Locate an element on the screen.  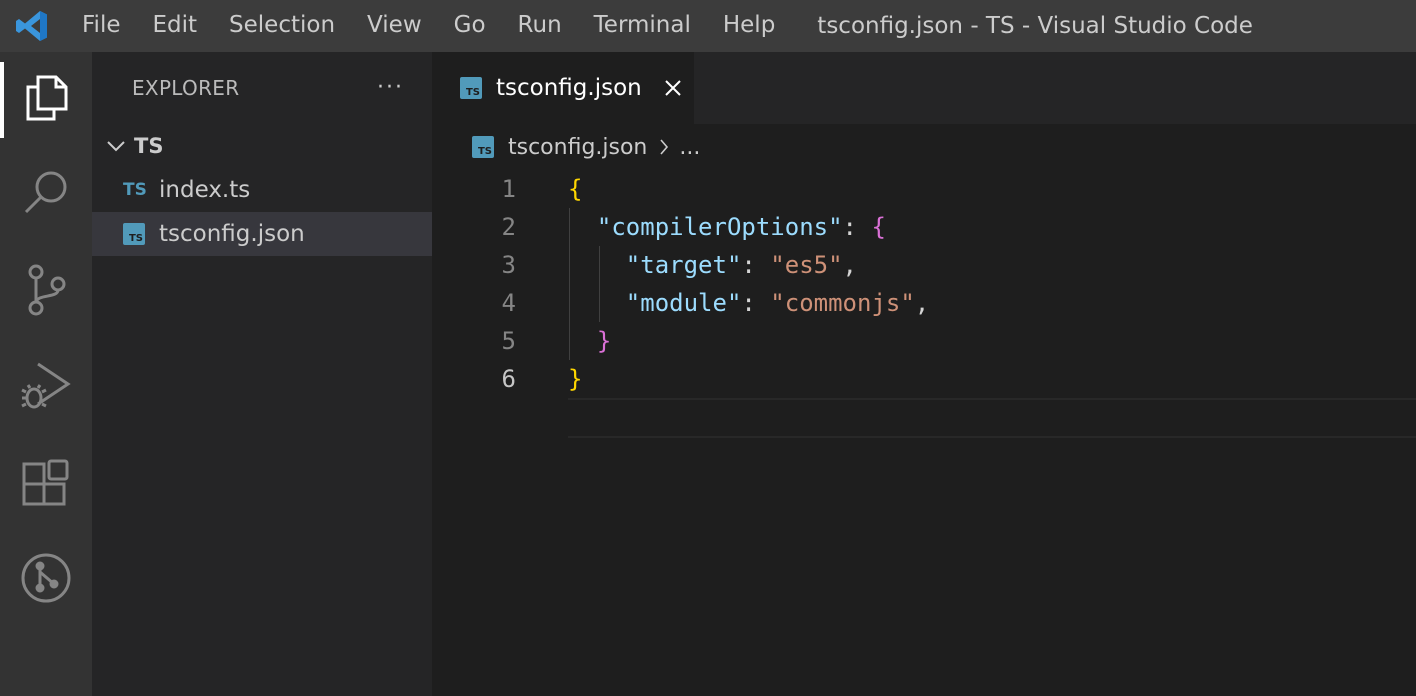
menu-terminal: Terminal is located at coordinates (642, 26).